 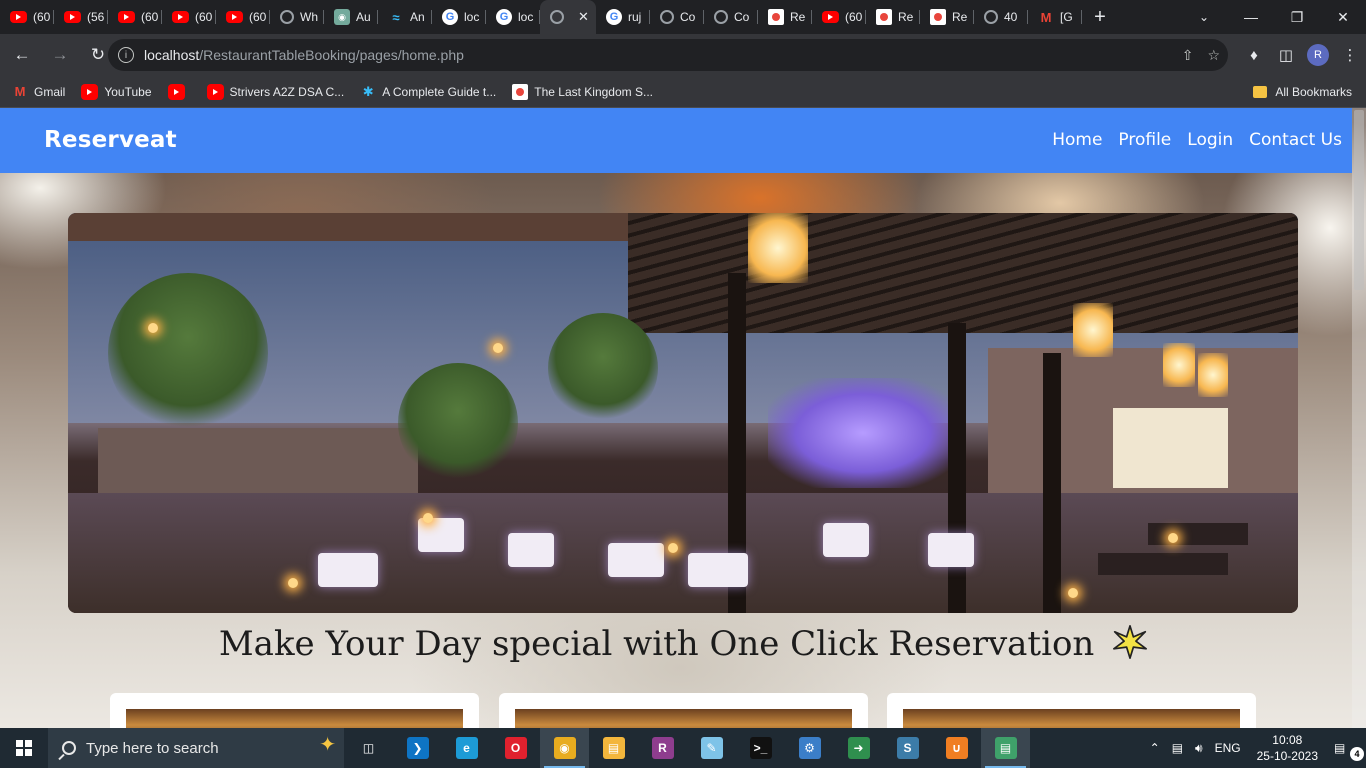 I want to click on bookmark-item, so click(x=179, y=91).